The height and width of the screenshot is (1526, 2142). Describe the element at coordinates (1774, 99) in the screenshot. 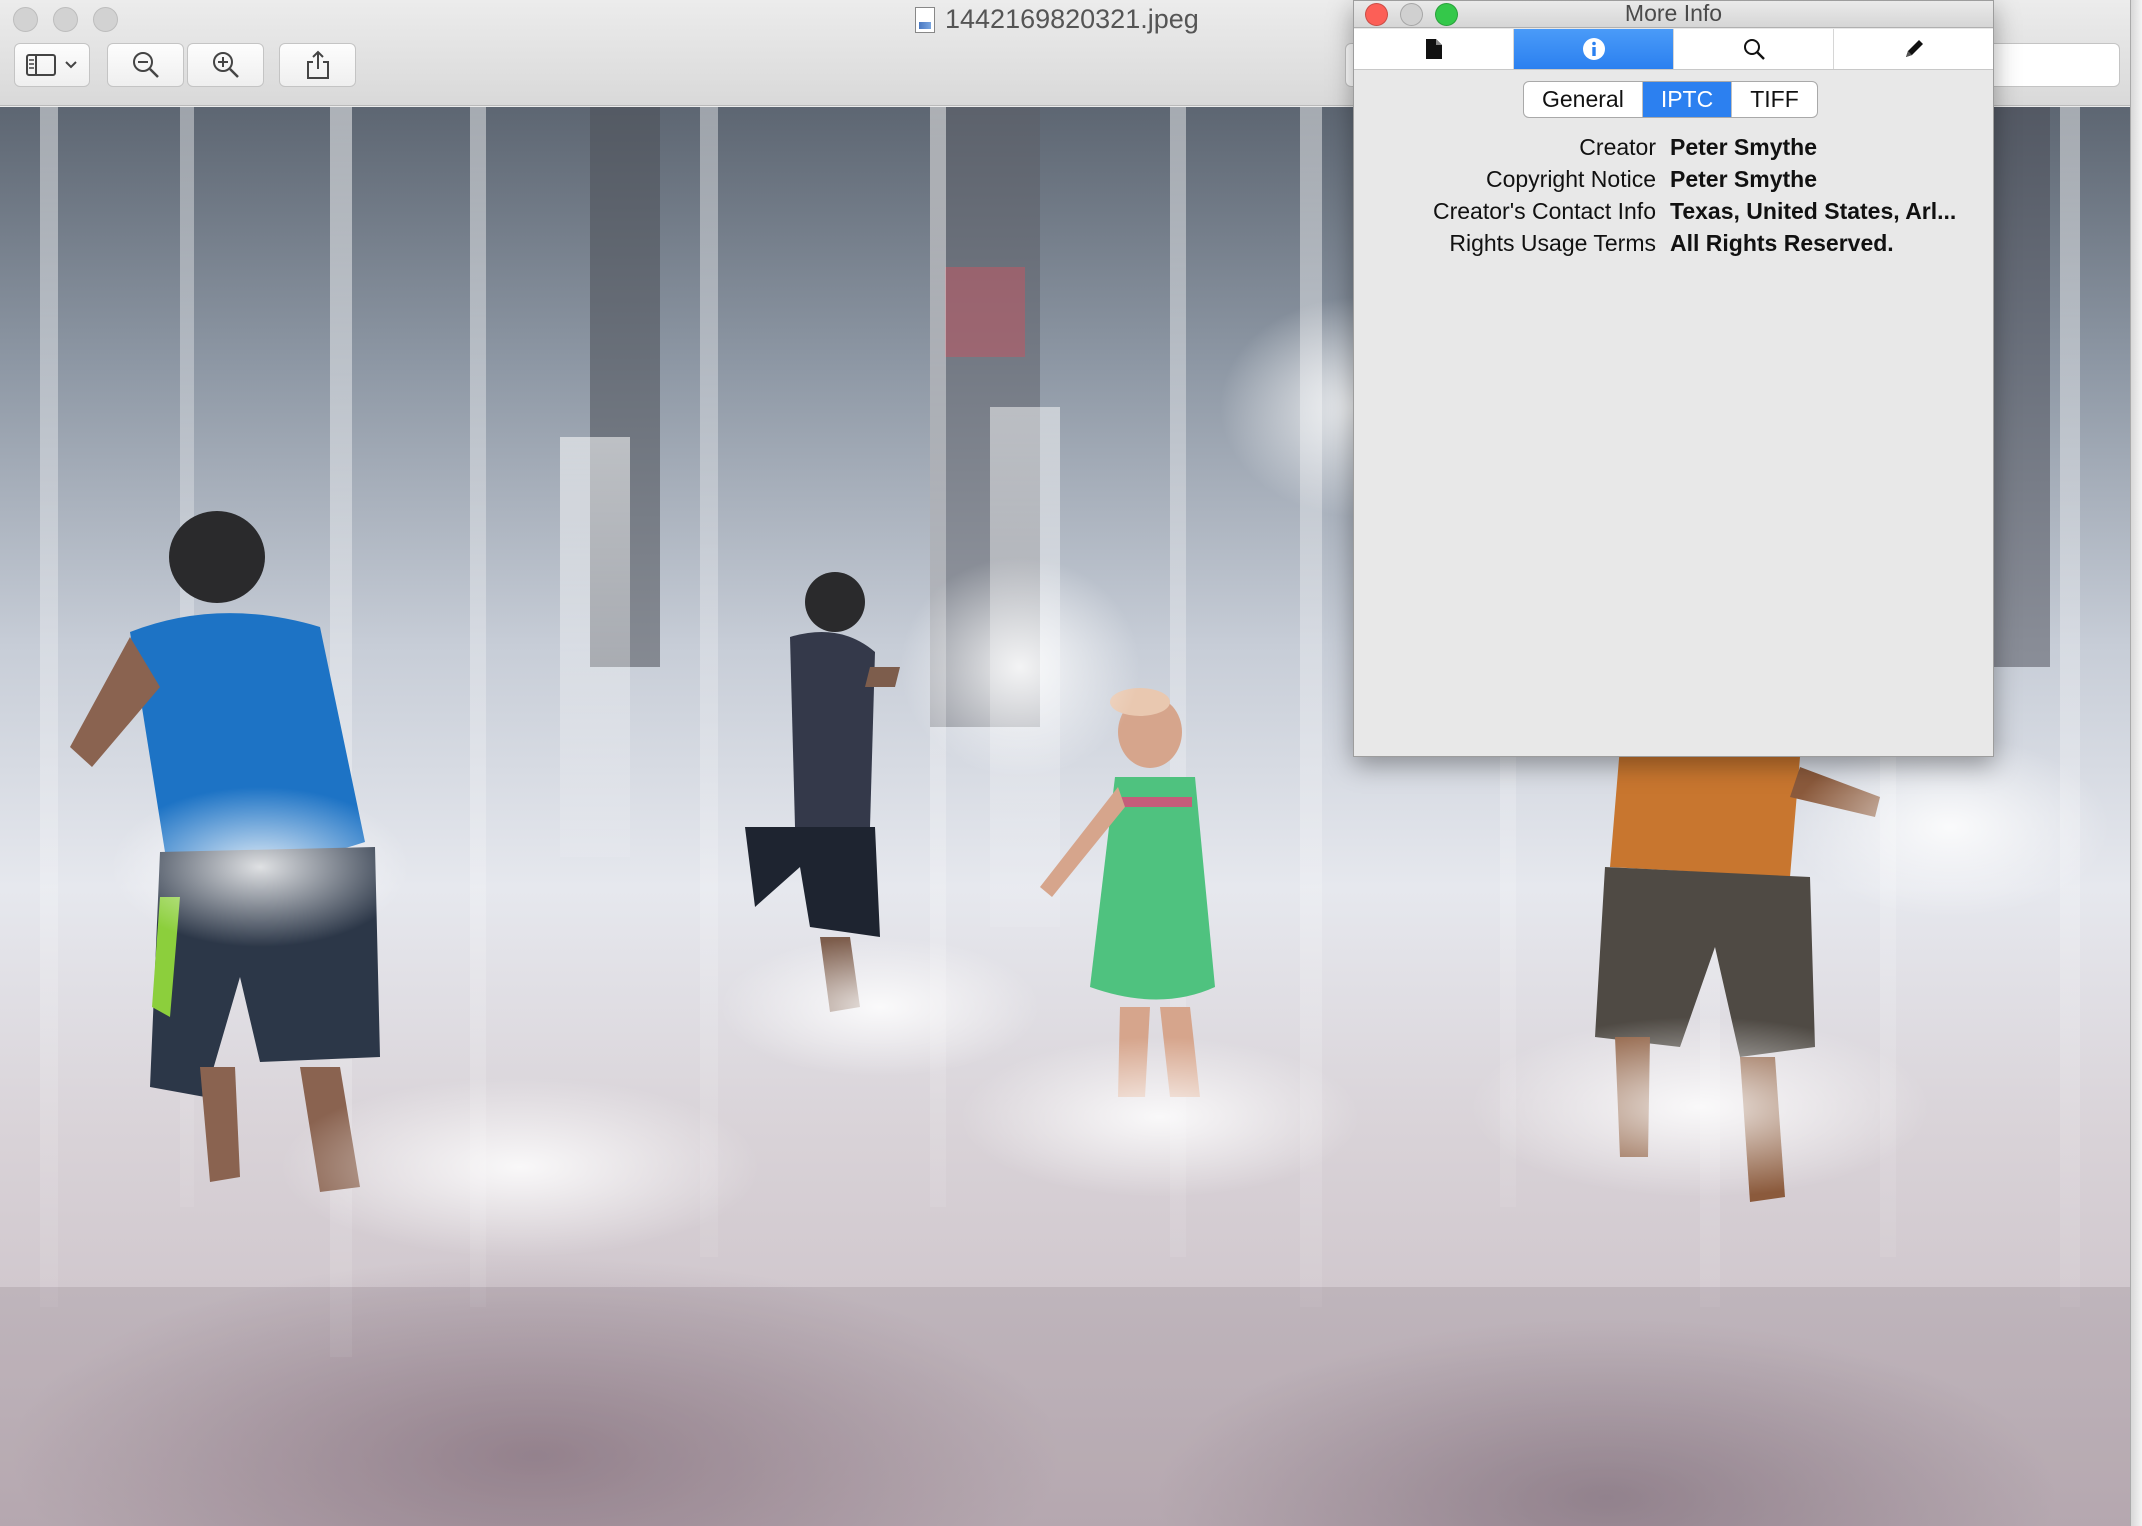

I see `segment-tiff: TIFF` at that location.